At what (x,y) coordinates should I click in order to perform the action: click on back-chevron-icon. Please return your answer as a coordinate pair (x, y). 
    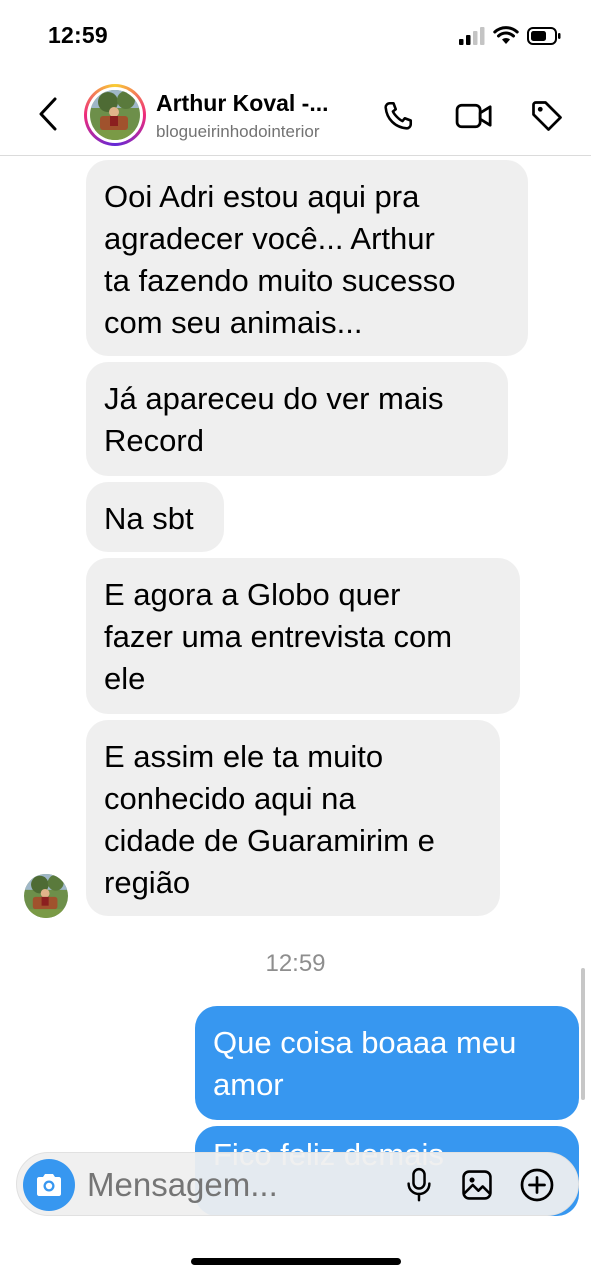
    Looking at the image, I should click on (48, 114).